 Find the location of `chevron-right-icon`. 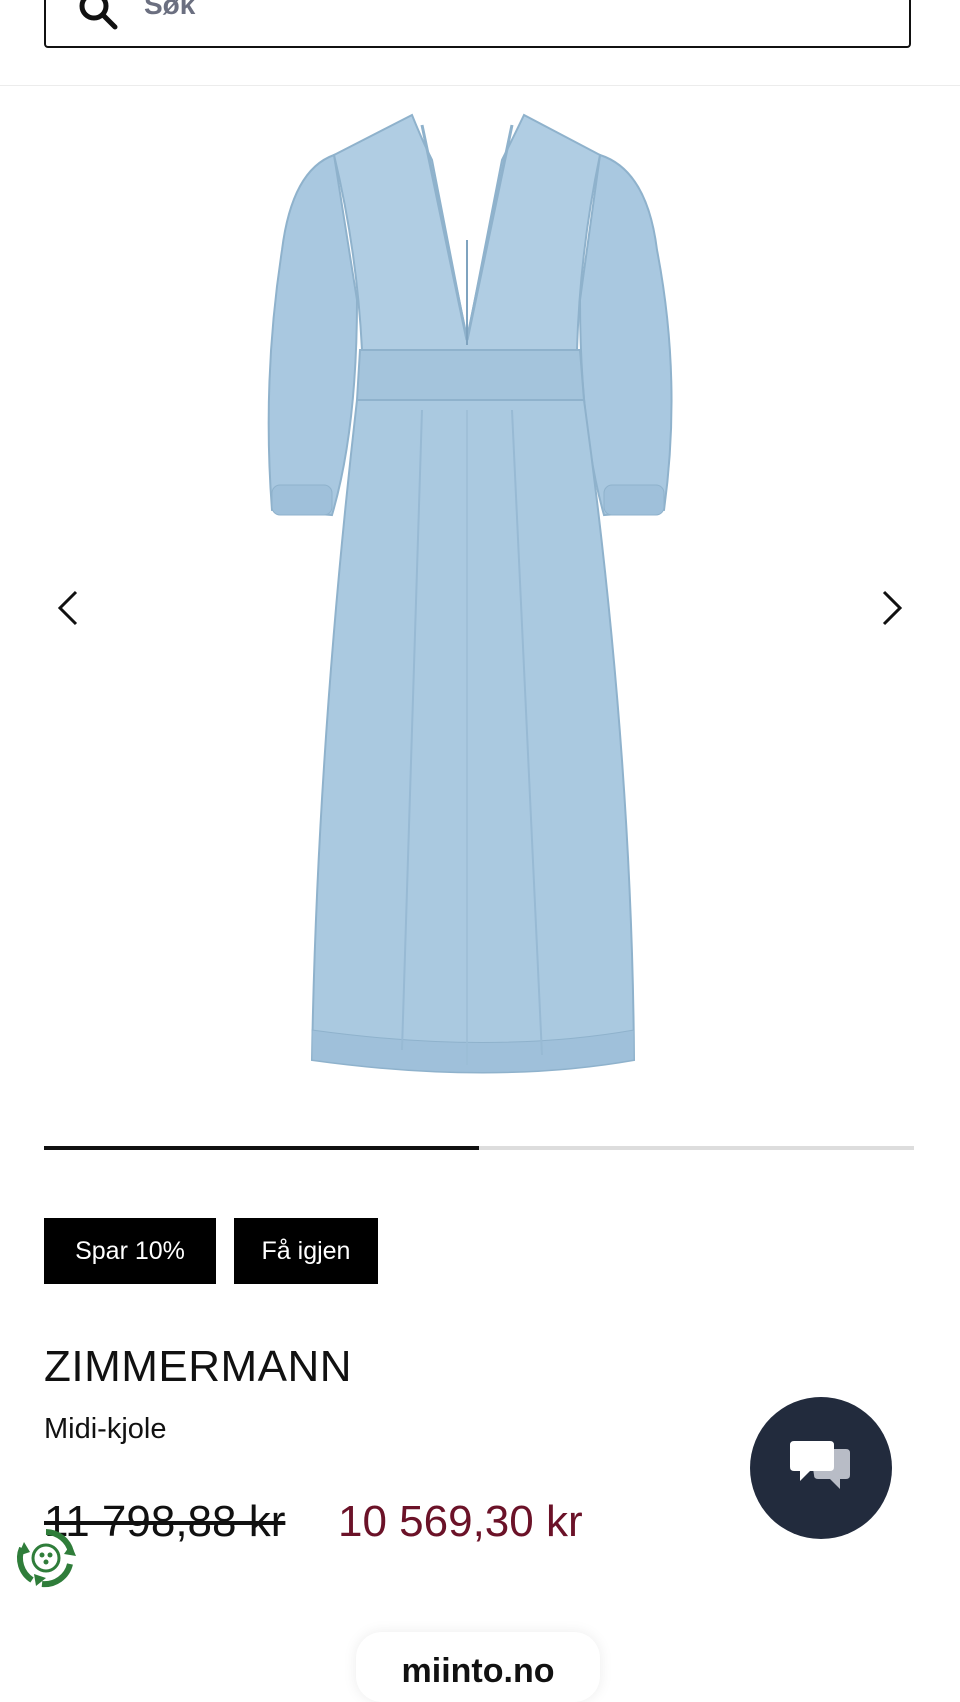

chevron-right-icon is located at coordinates (890, 608).